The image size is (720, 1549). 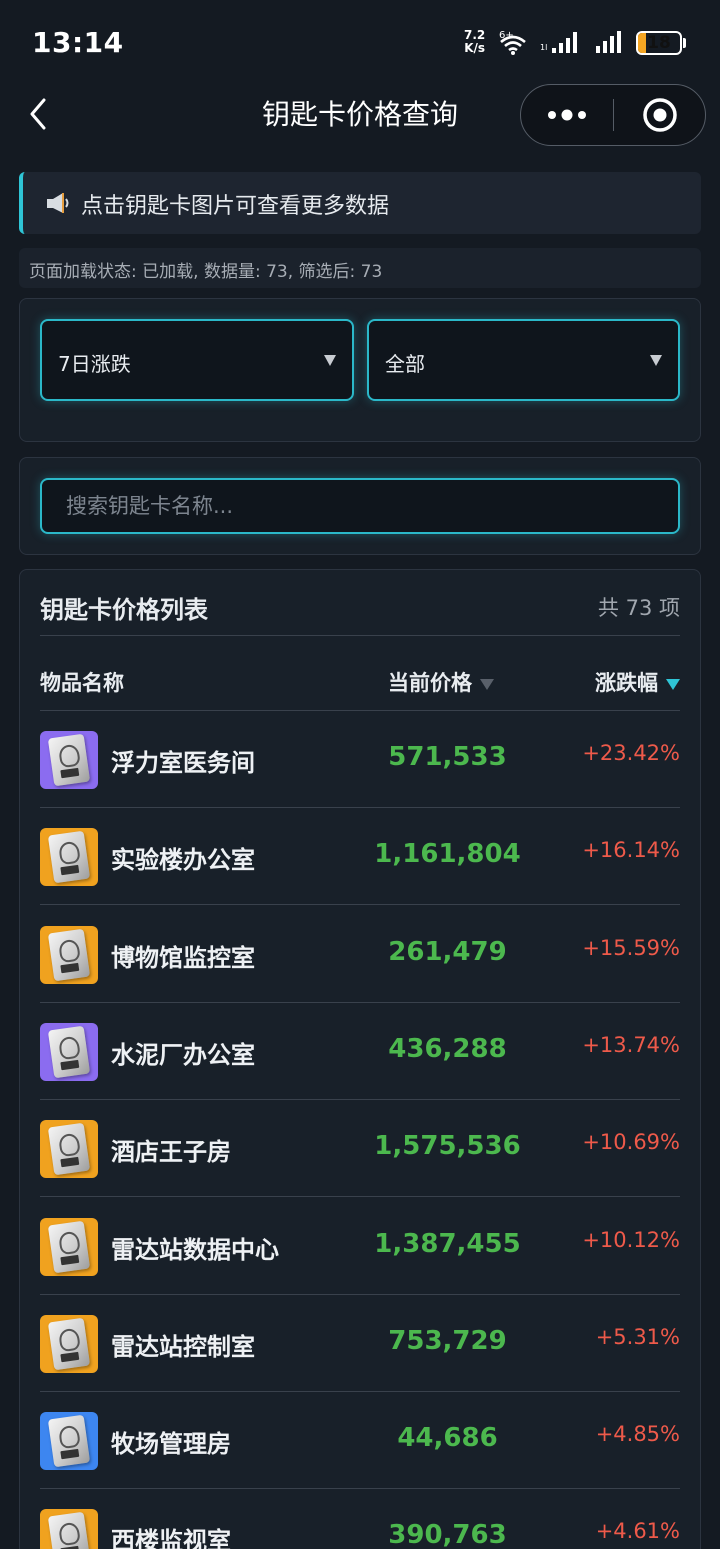 I want to click on search-panel, so click(x=360, y=506).